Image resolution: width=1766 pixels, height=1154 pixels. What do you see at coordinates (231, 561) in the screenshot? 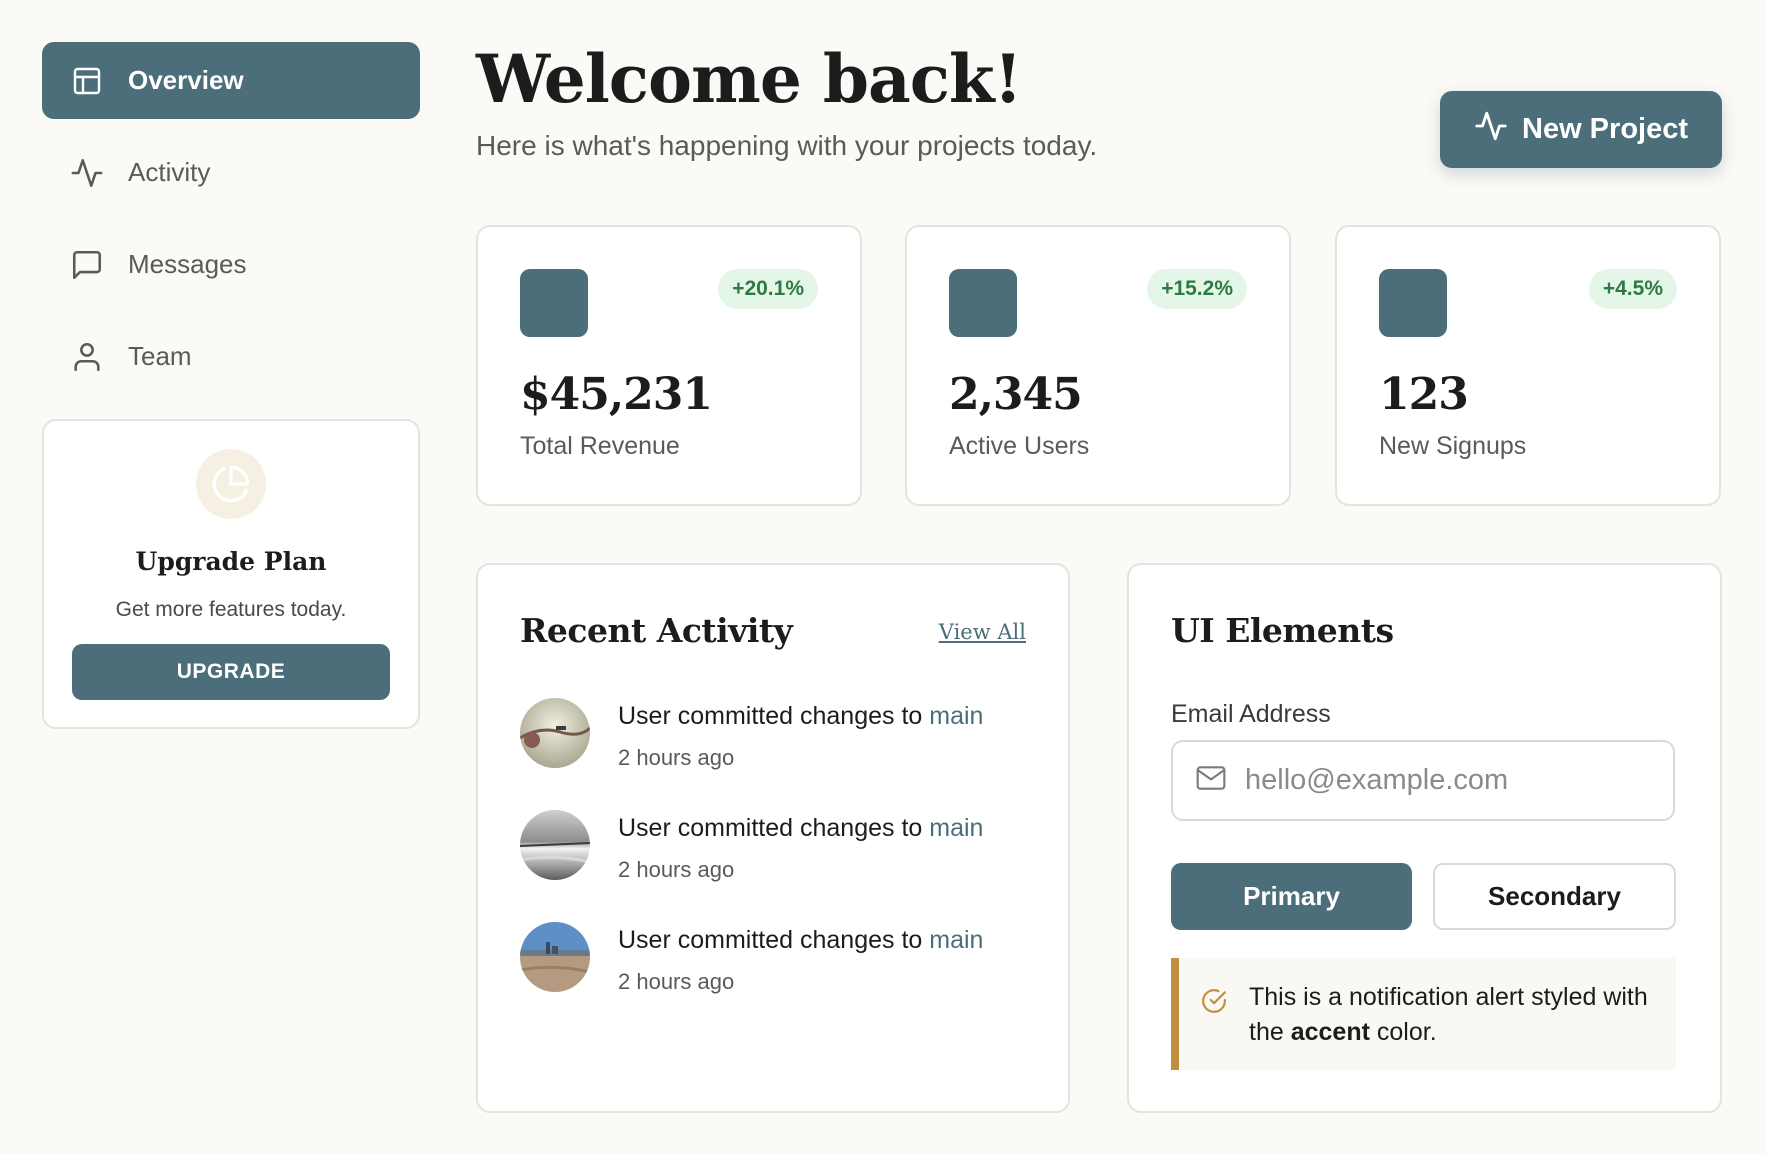
I see `upgrade-title: Upgrade Plan` at bounding box center [231, 561].